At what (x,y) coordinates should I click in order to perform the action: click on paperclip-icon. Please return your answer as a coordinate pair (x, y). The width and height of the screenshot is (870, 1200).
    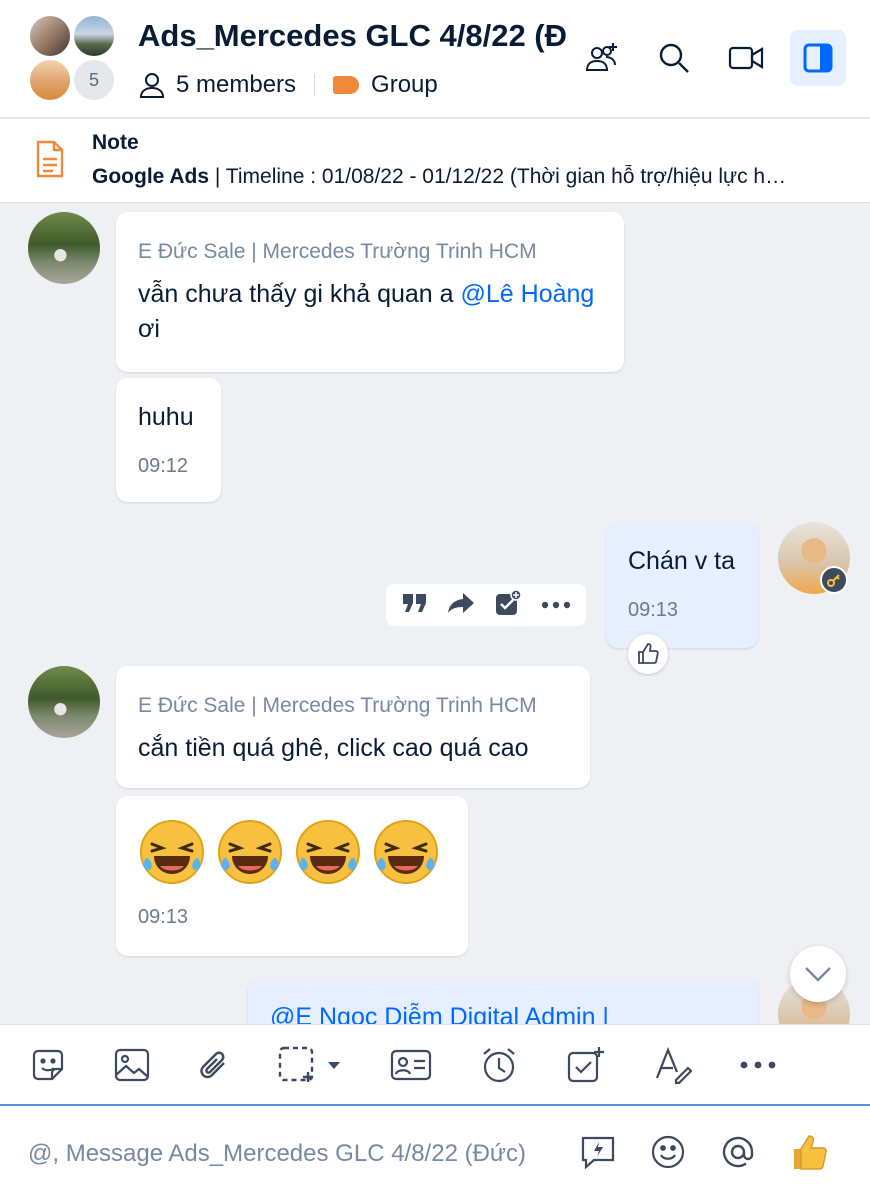
    Looking at the image, I should click on (212, 1064).